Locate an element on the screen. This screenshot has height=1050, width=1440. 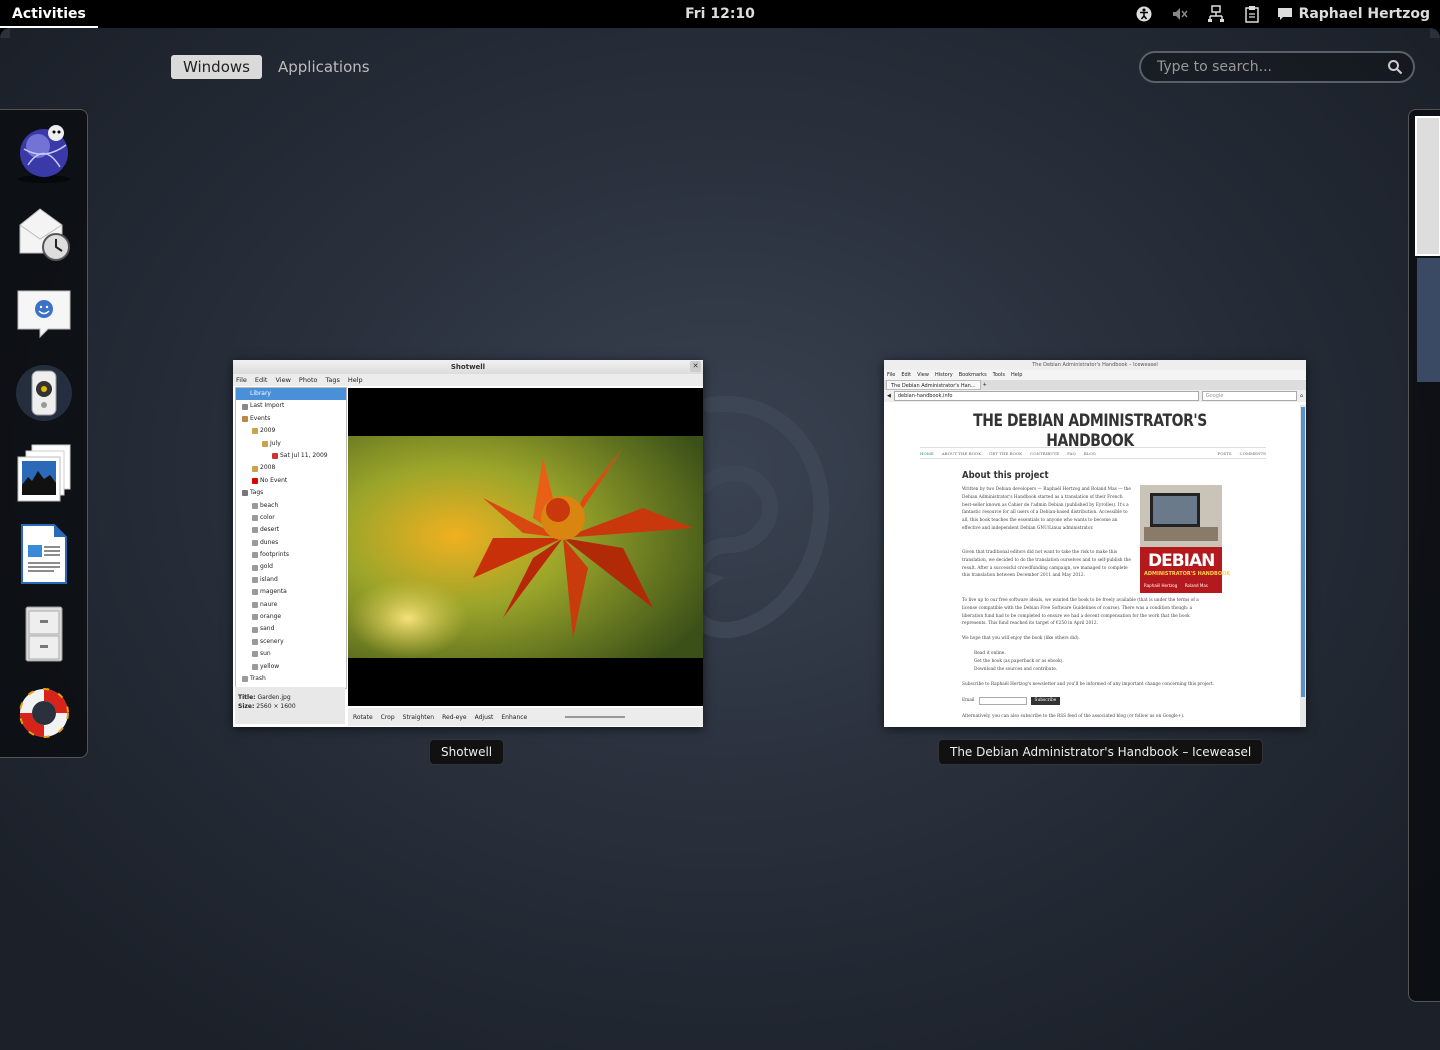
sidebar-item: yellow is located at coordinates (291, 667).